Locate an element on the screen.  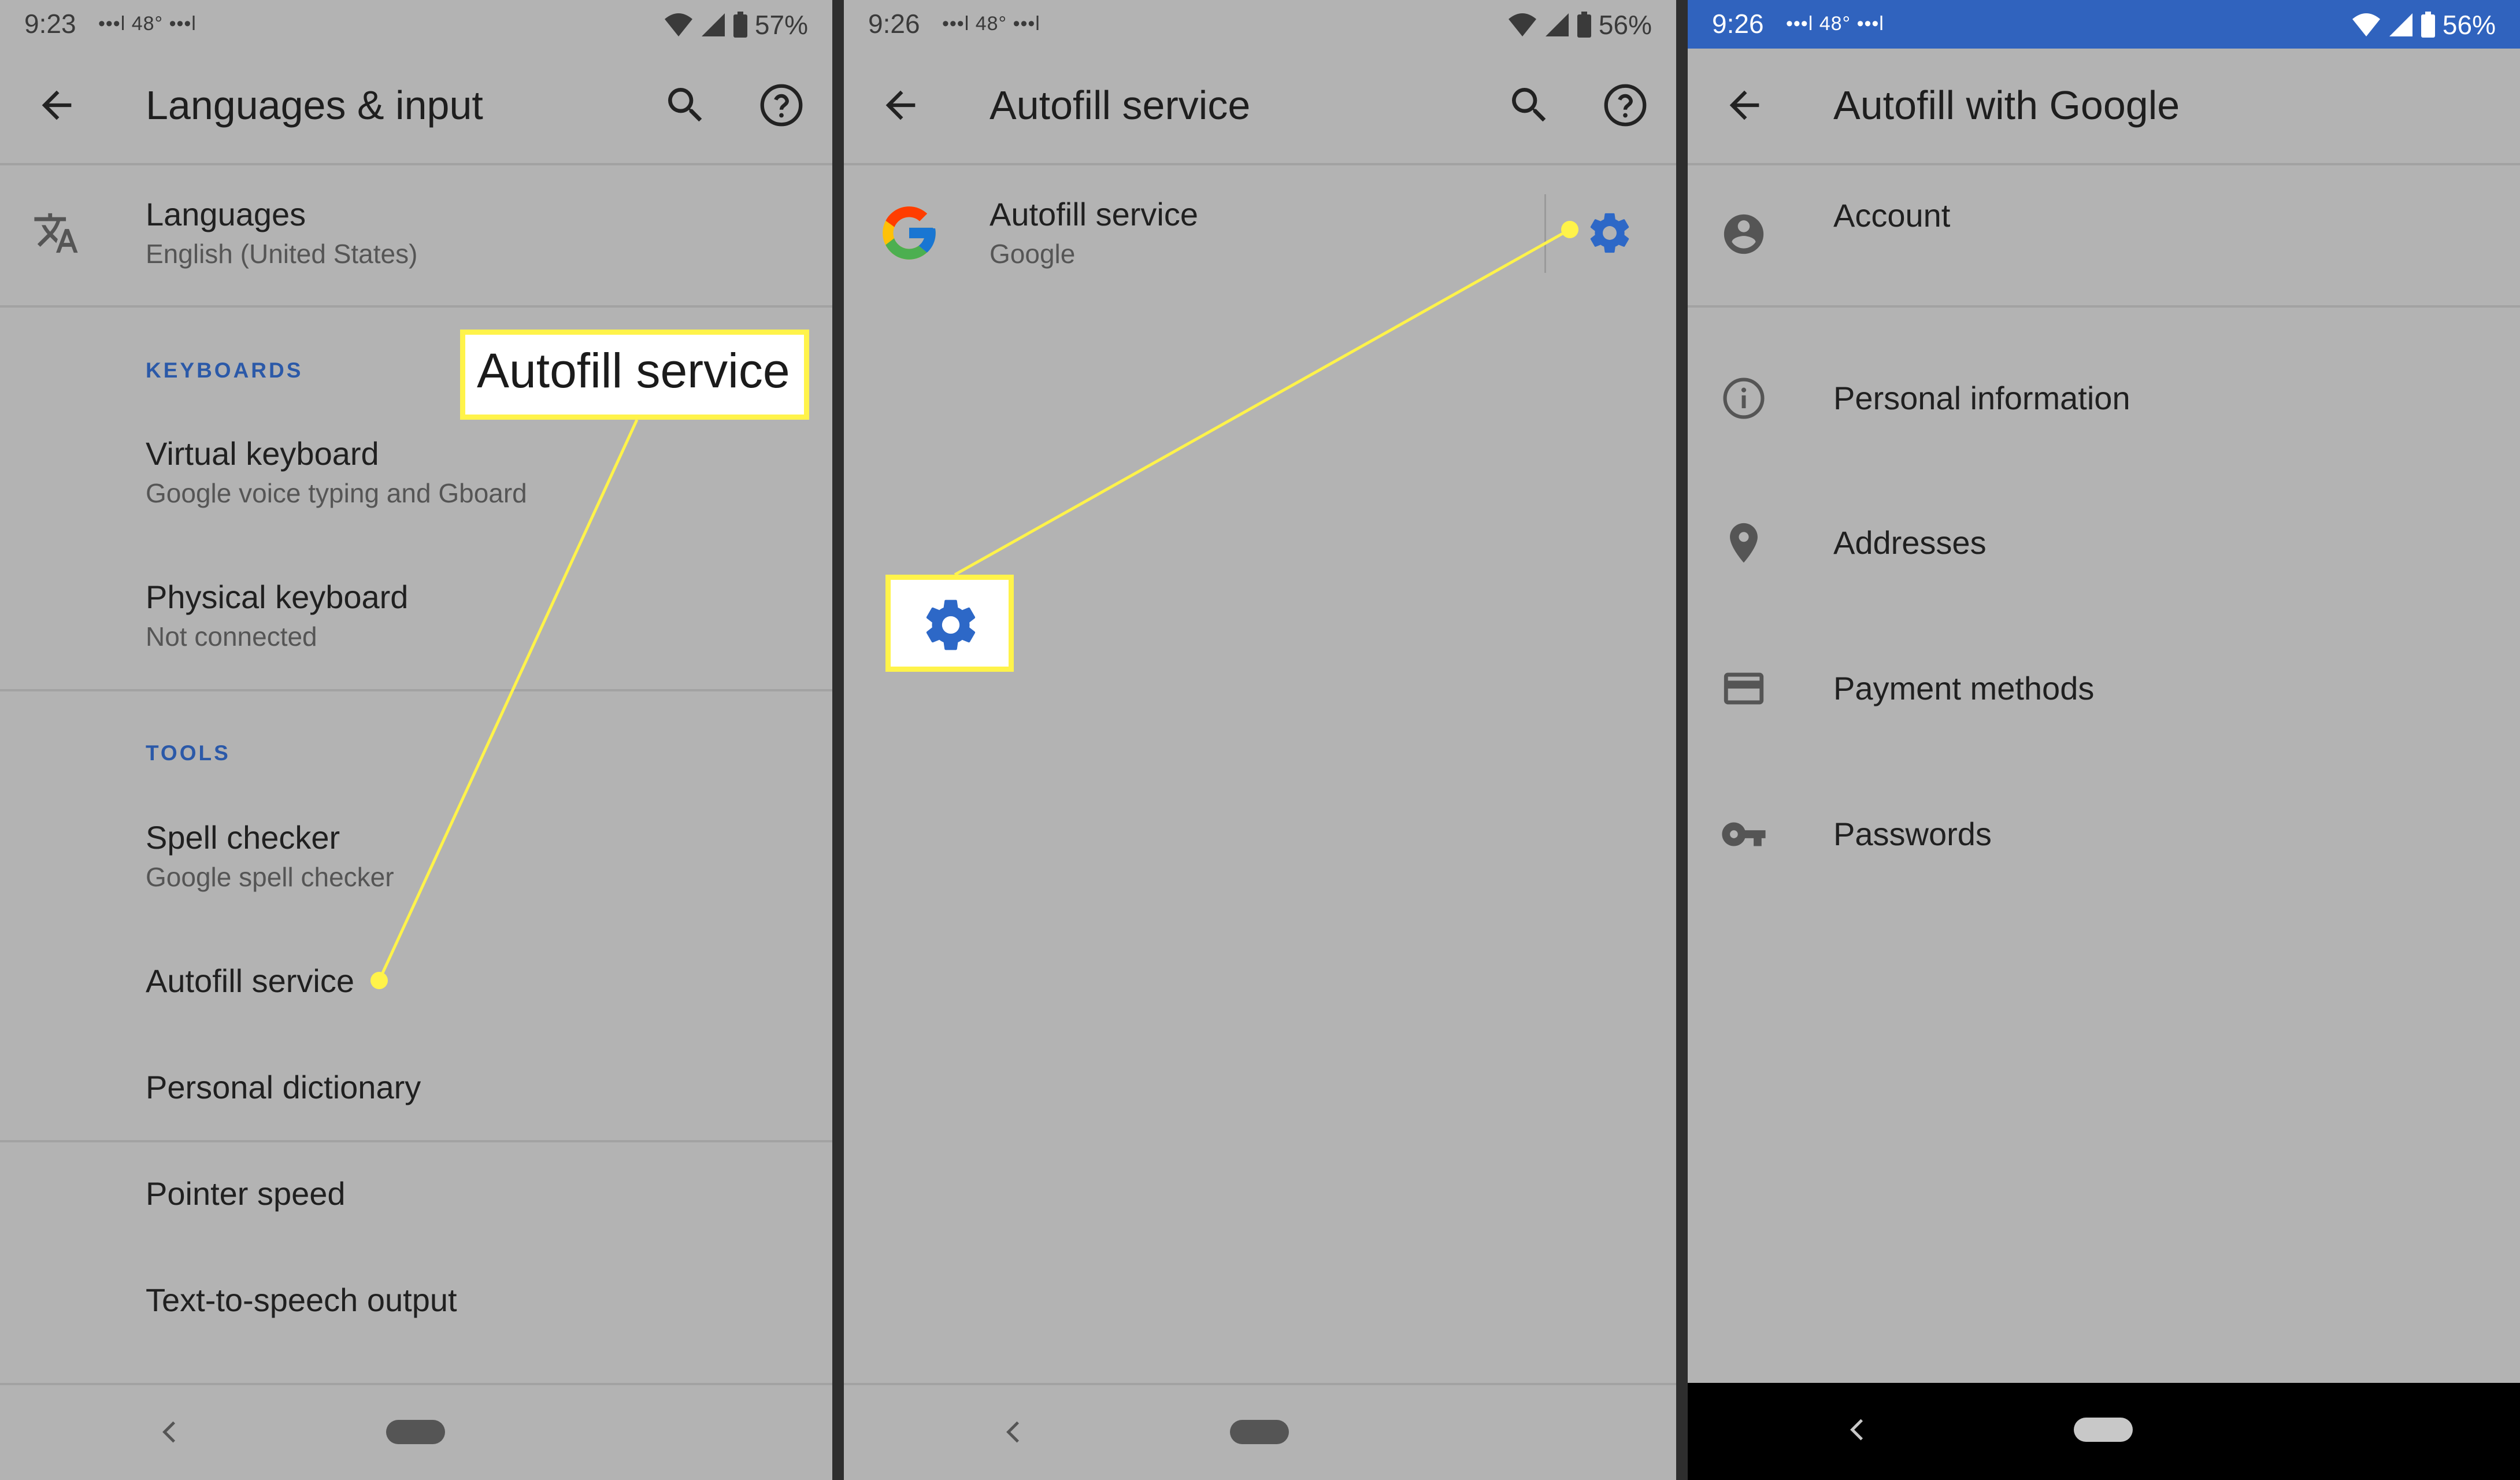
personal-information-item: Personal information is located at coordinates (1981, 398).